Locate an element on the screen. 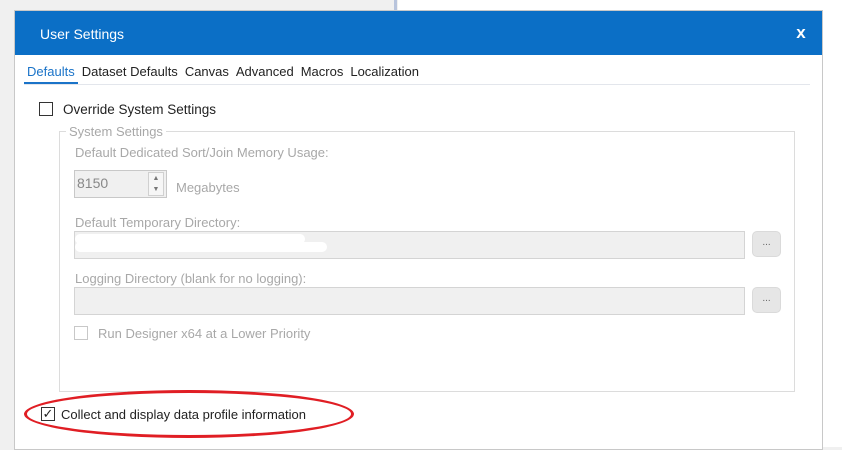  override-system-settings-checkbox is located at coordinates (46, 109).